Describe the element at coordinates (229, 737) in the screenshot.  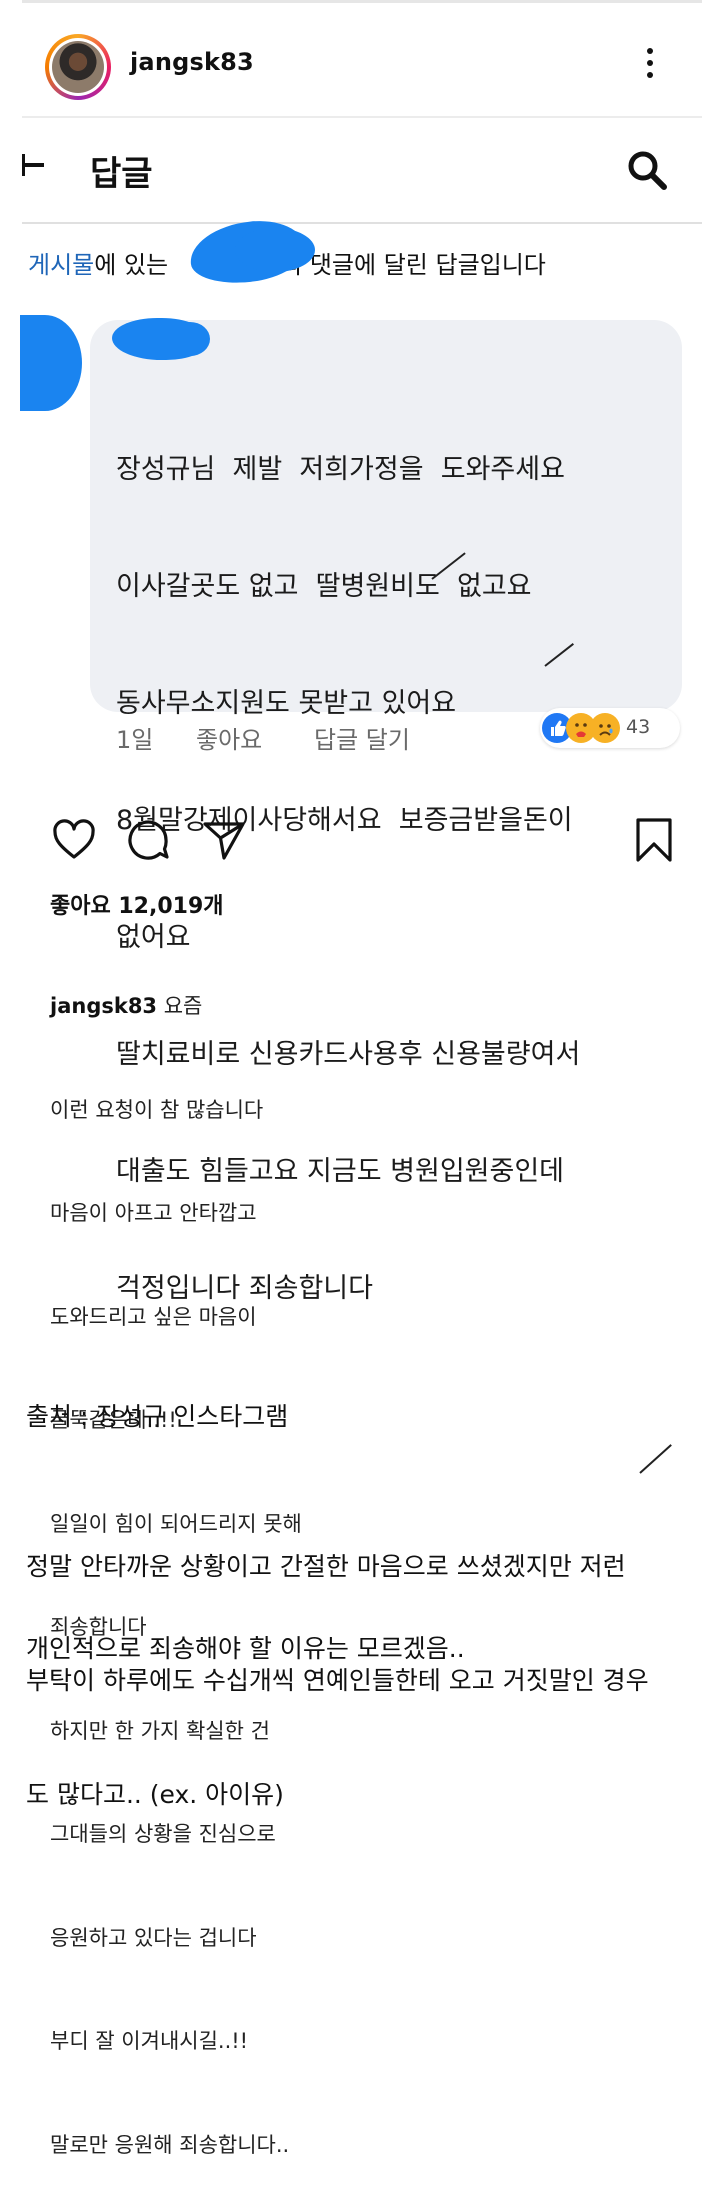
I see `comment-like-button: 좋아요` at that location.